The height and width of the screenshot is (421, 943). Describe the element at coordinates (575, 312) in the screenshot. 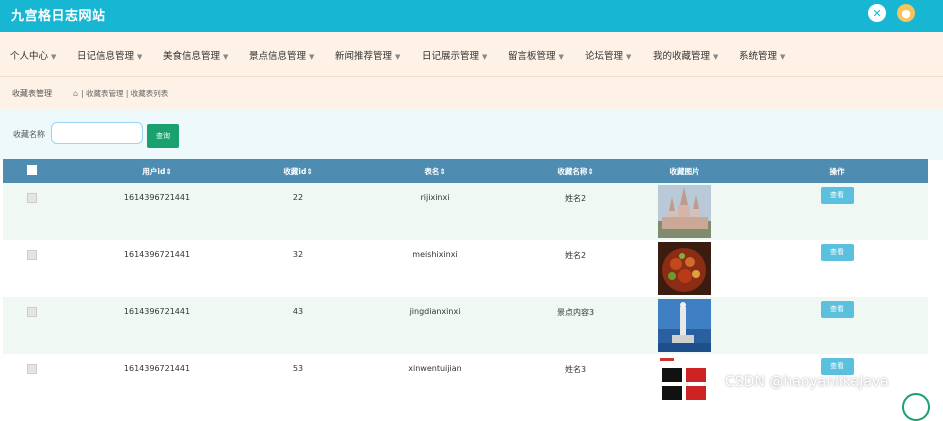

I see `cell-fav-name: 景点内容3` at that location.